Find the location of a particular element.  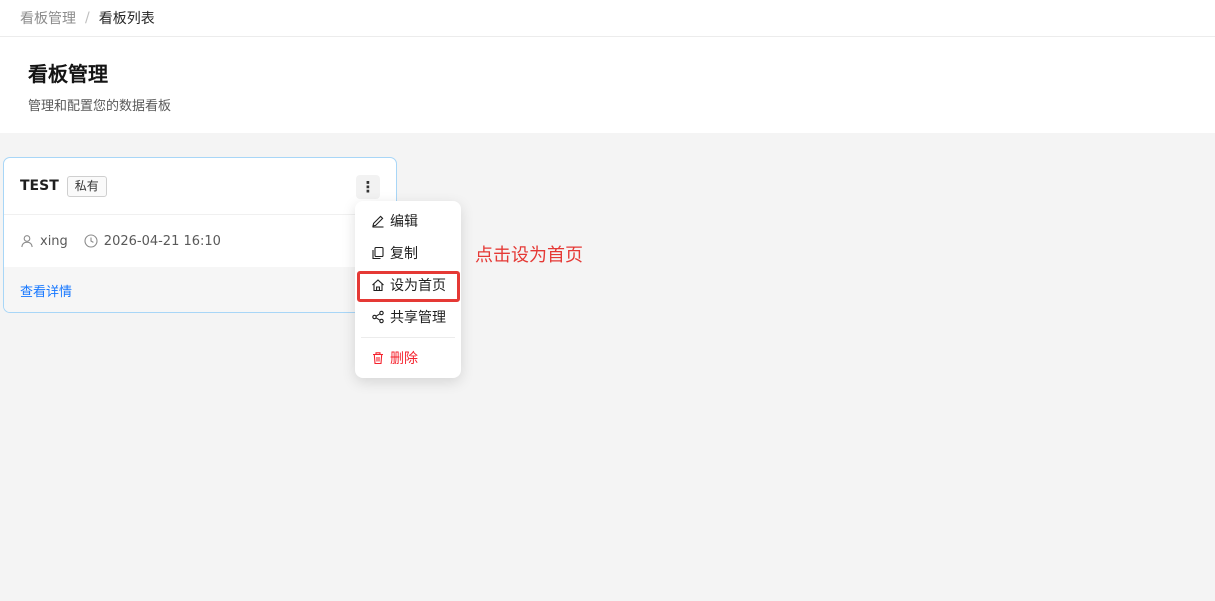

menu-item-delete: 删除 is located at coordinates (408, 358).